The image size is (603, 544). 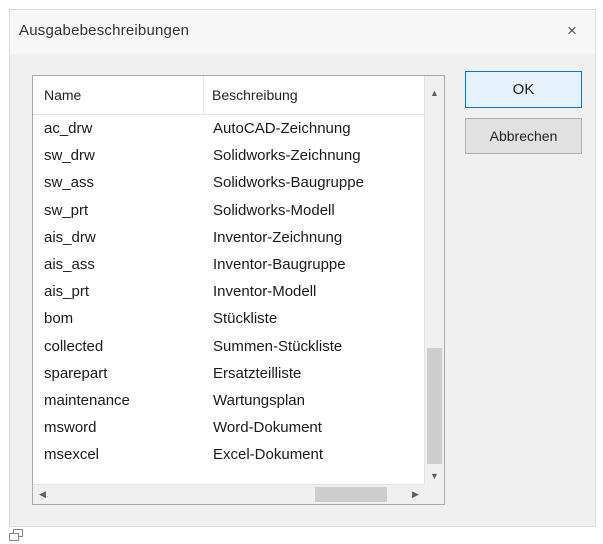 I want to click on row-description: Excel-Dokument, so click(x=268, y=455).